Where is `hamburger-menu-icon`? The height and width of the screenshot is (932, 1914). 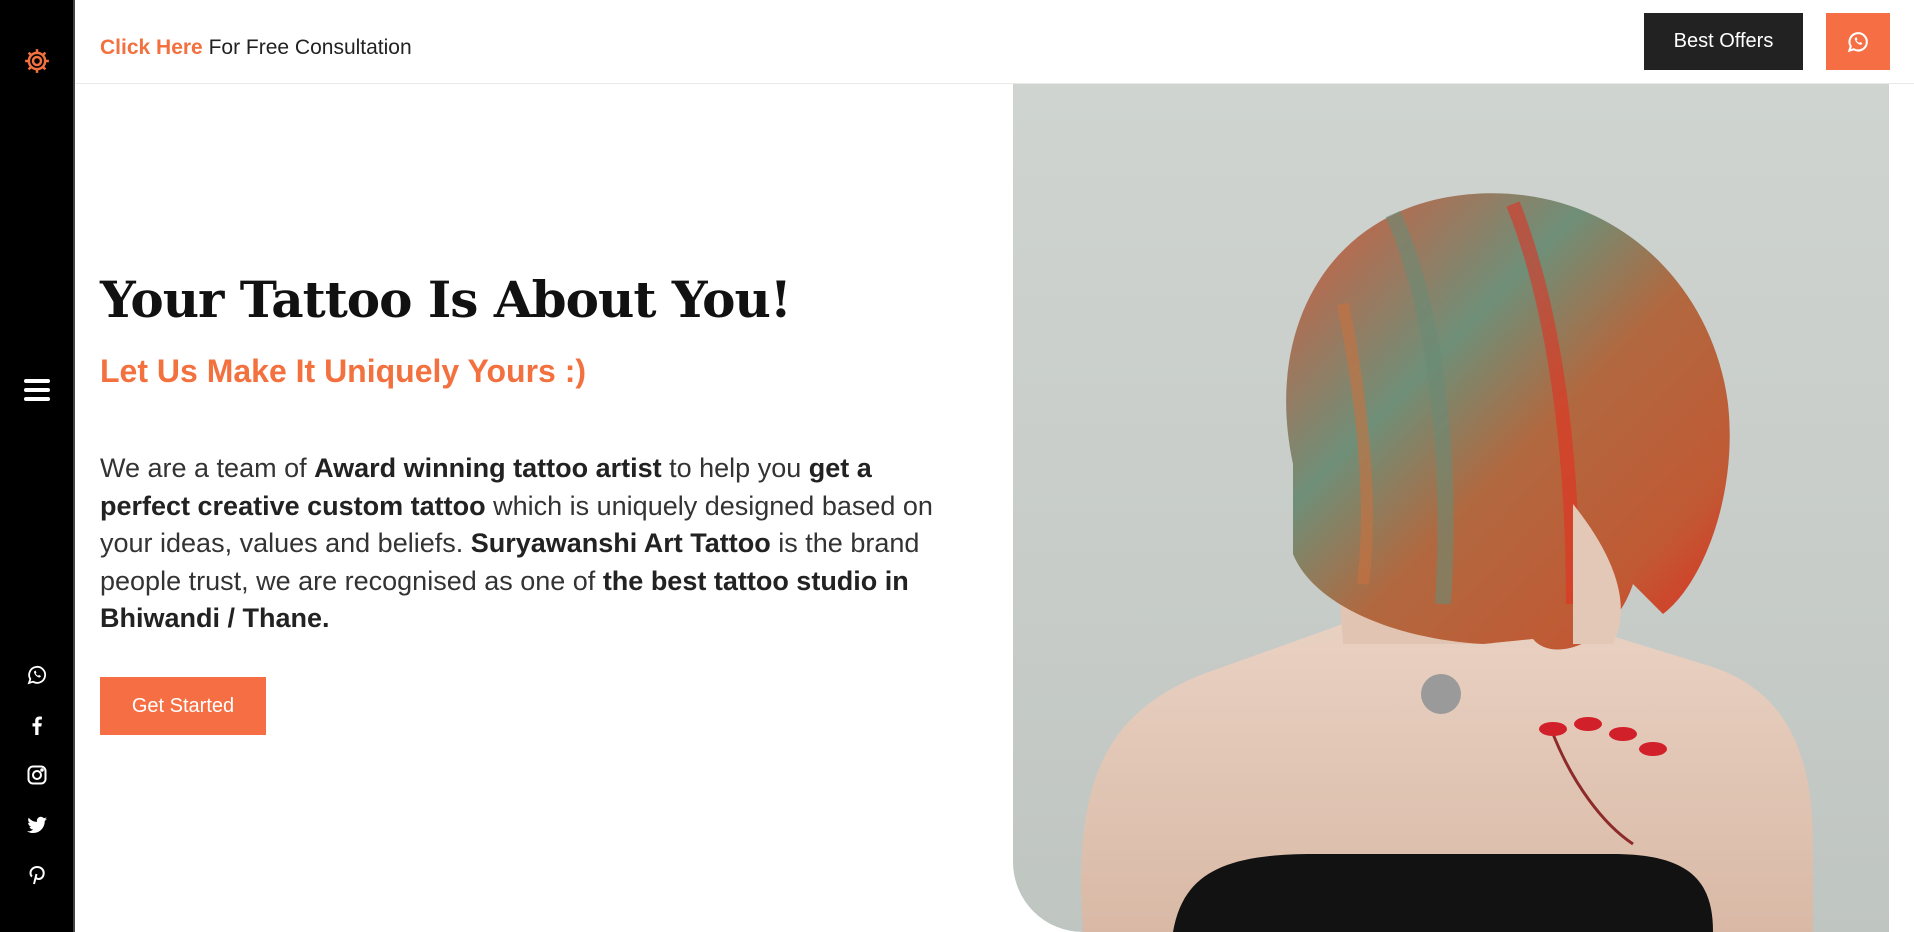
hamburger-menu-icon is located at coordinates (37, 390).